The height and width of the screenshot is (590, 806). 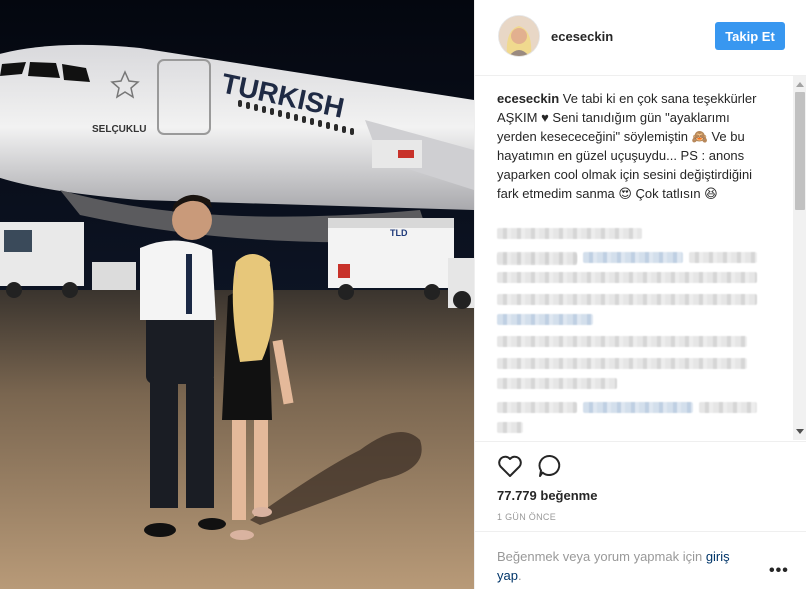 What do you see at coordinates (399, 233) in the screenshot?
I see `truck-logo: TLD` at bounding box center [399, 233].